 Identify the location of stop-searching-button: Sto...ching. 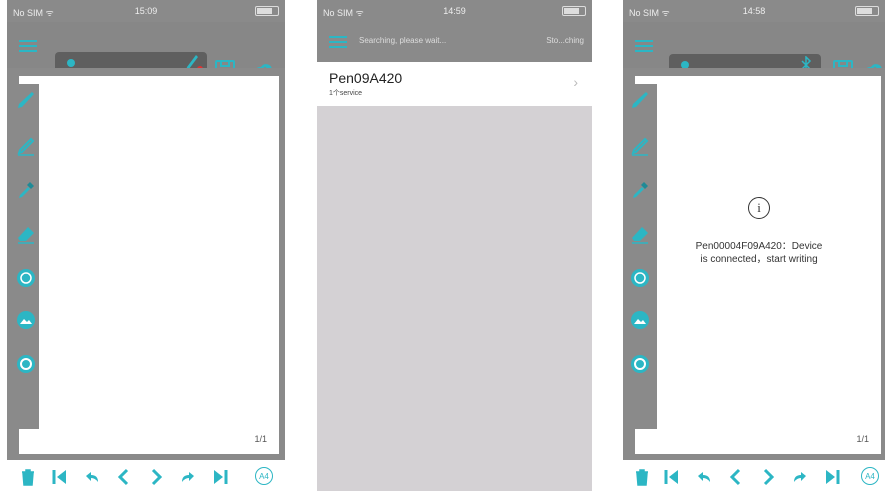
(565, 40).